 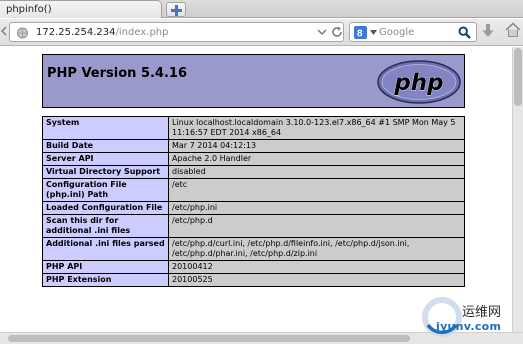 What do you see at coordinates (105, 249) in the screenshot?
I see `info-key: Additional .ini files parsed` at bounding box center [105, 249].